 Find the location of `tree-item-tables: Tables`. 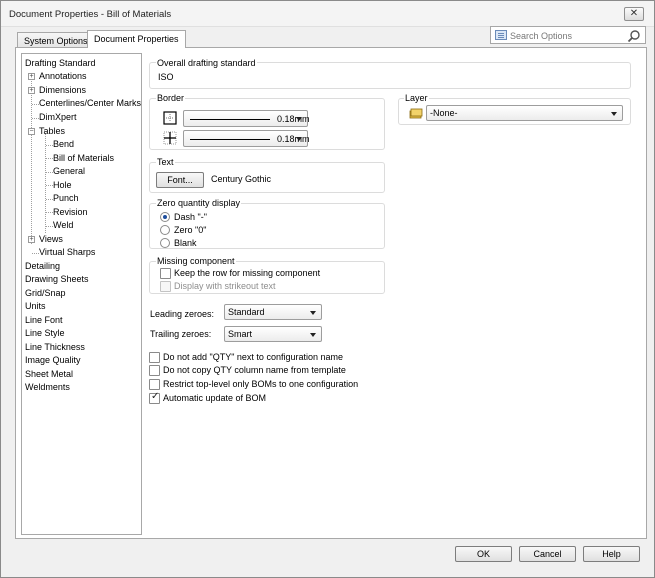

tree-item-tables: Tables is located at coordinates (52, 131).